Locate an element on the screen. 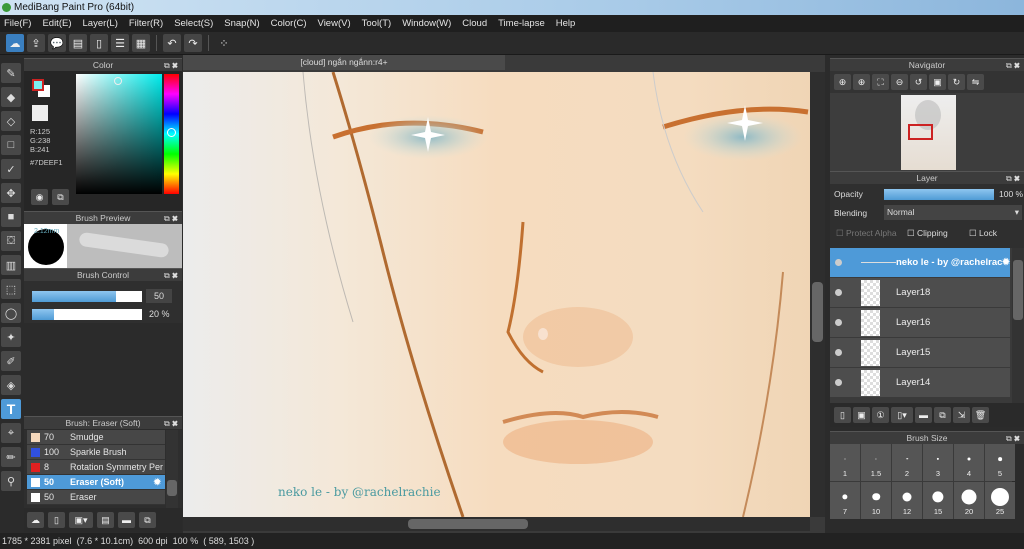  clipping-checkbox: ☐ Clipping is located at coordinates (927, 233).